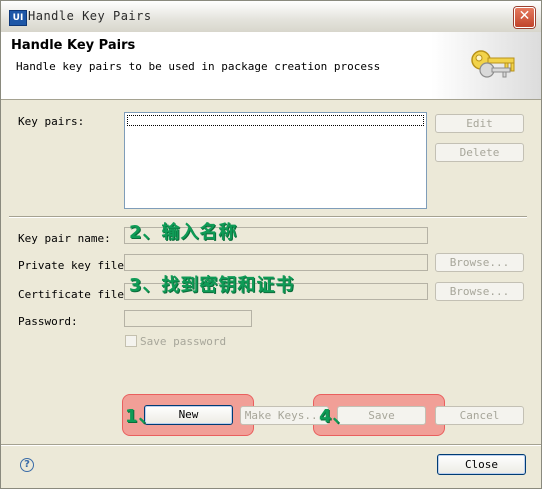  Describe the element at coordinates (74, 294) in the screenshot. I see `certificate-file-label: Certificate file:` at that location.